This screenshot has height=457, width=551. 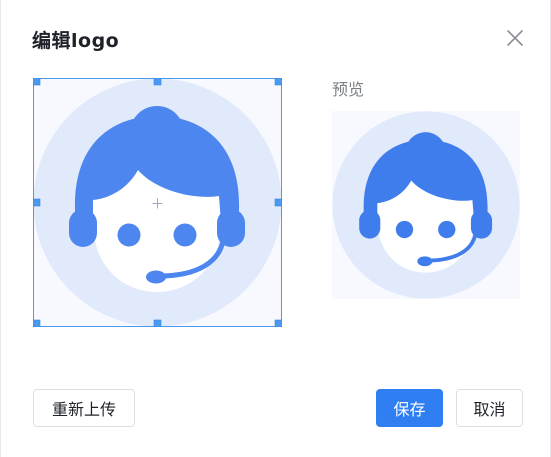 I want to click on preview-image, so click(x=426, y=205).